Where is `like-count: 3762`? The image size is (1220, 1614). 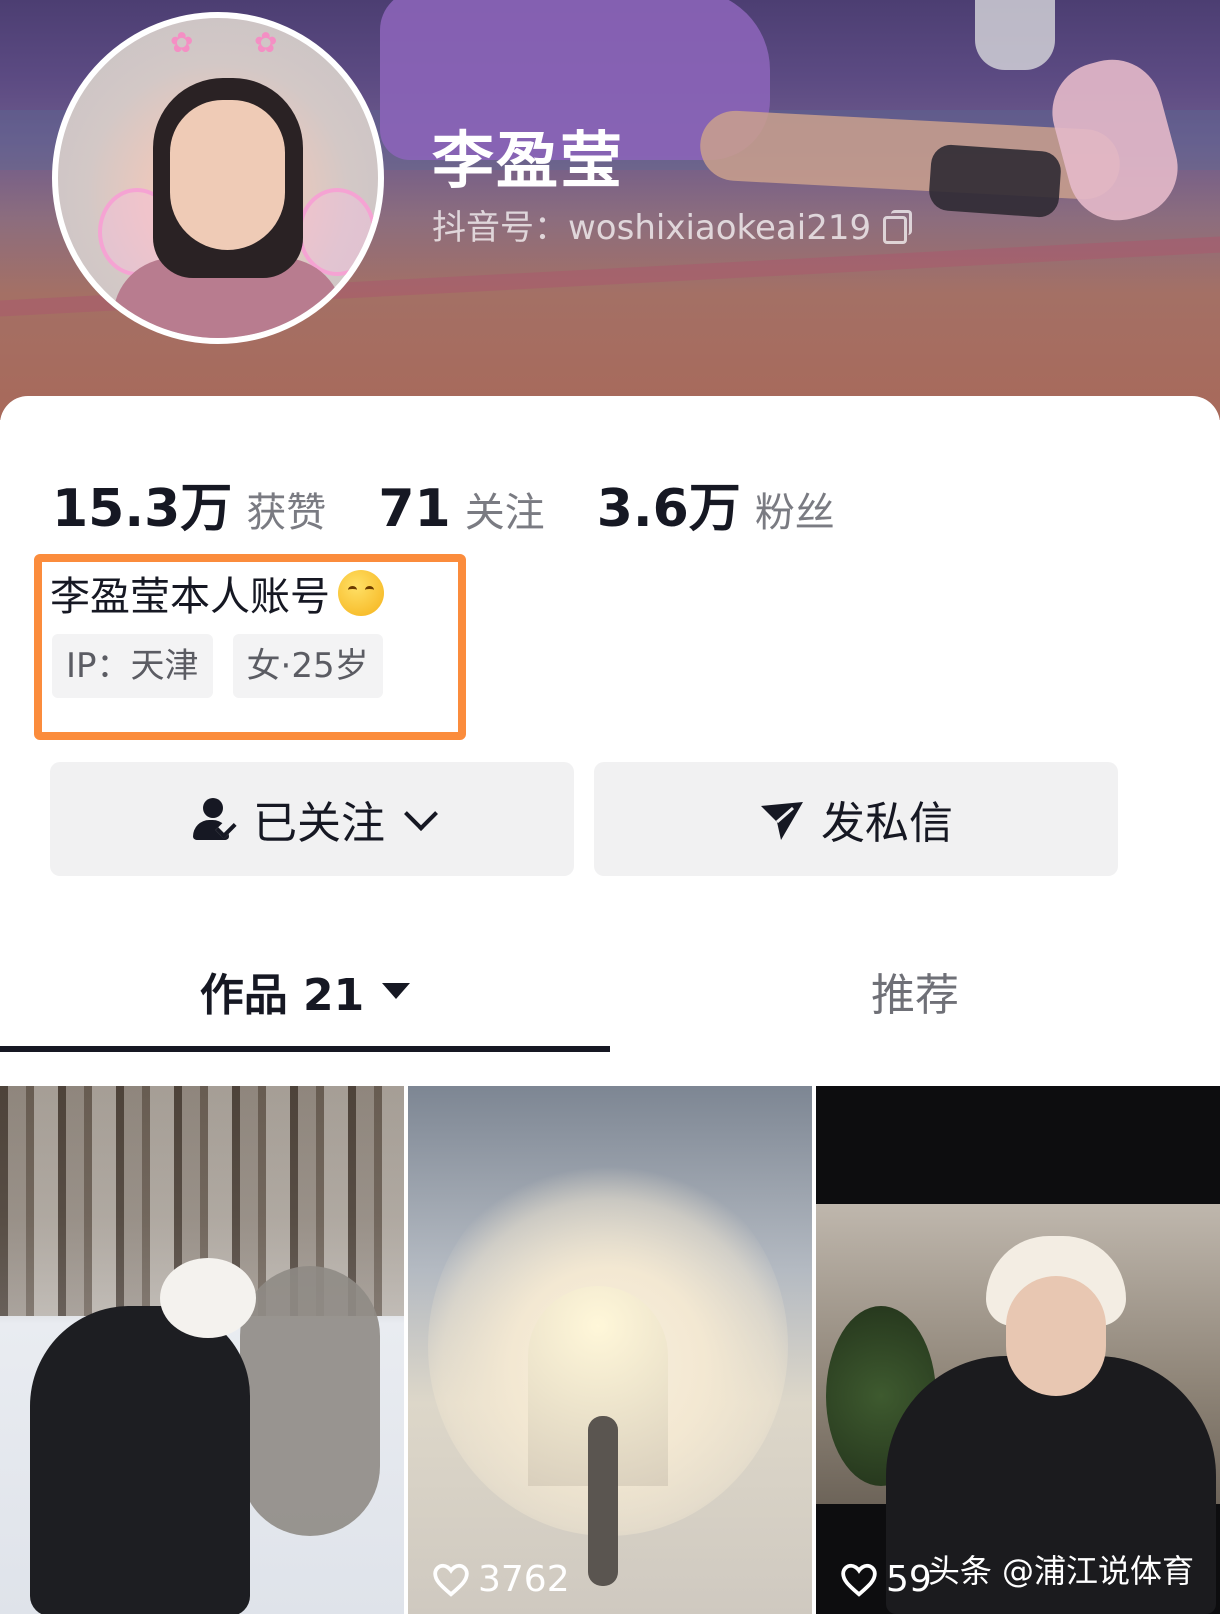
like-count: 3762 is located at coordinates (501, 1579).